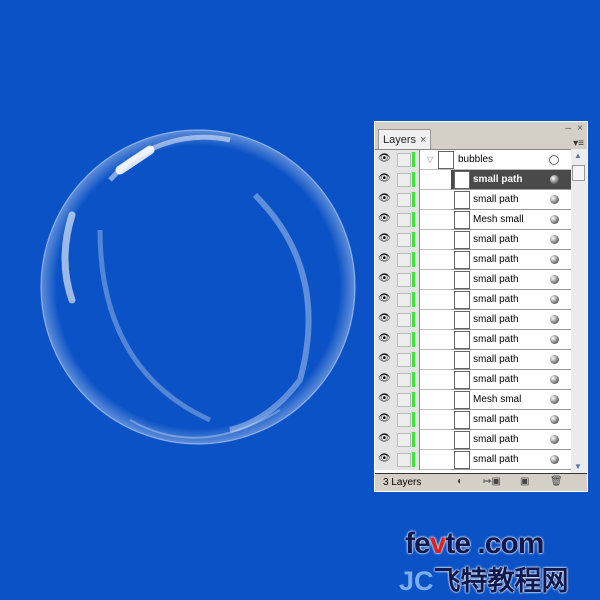  What do you see at coordinates (568, 128) in the screenshot?
I see `minimize-icon: –` at bounding box center [568, 128].